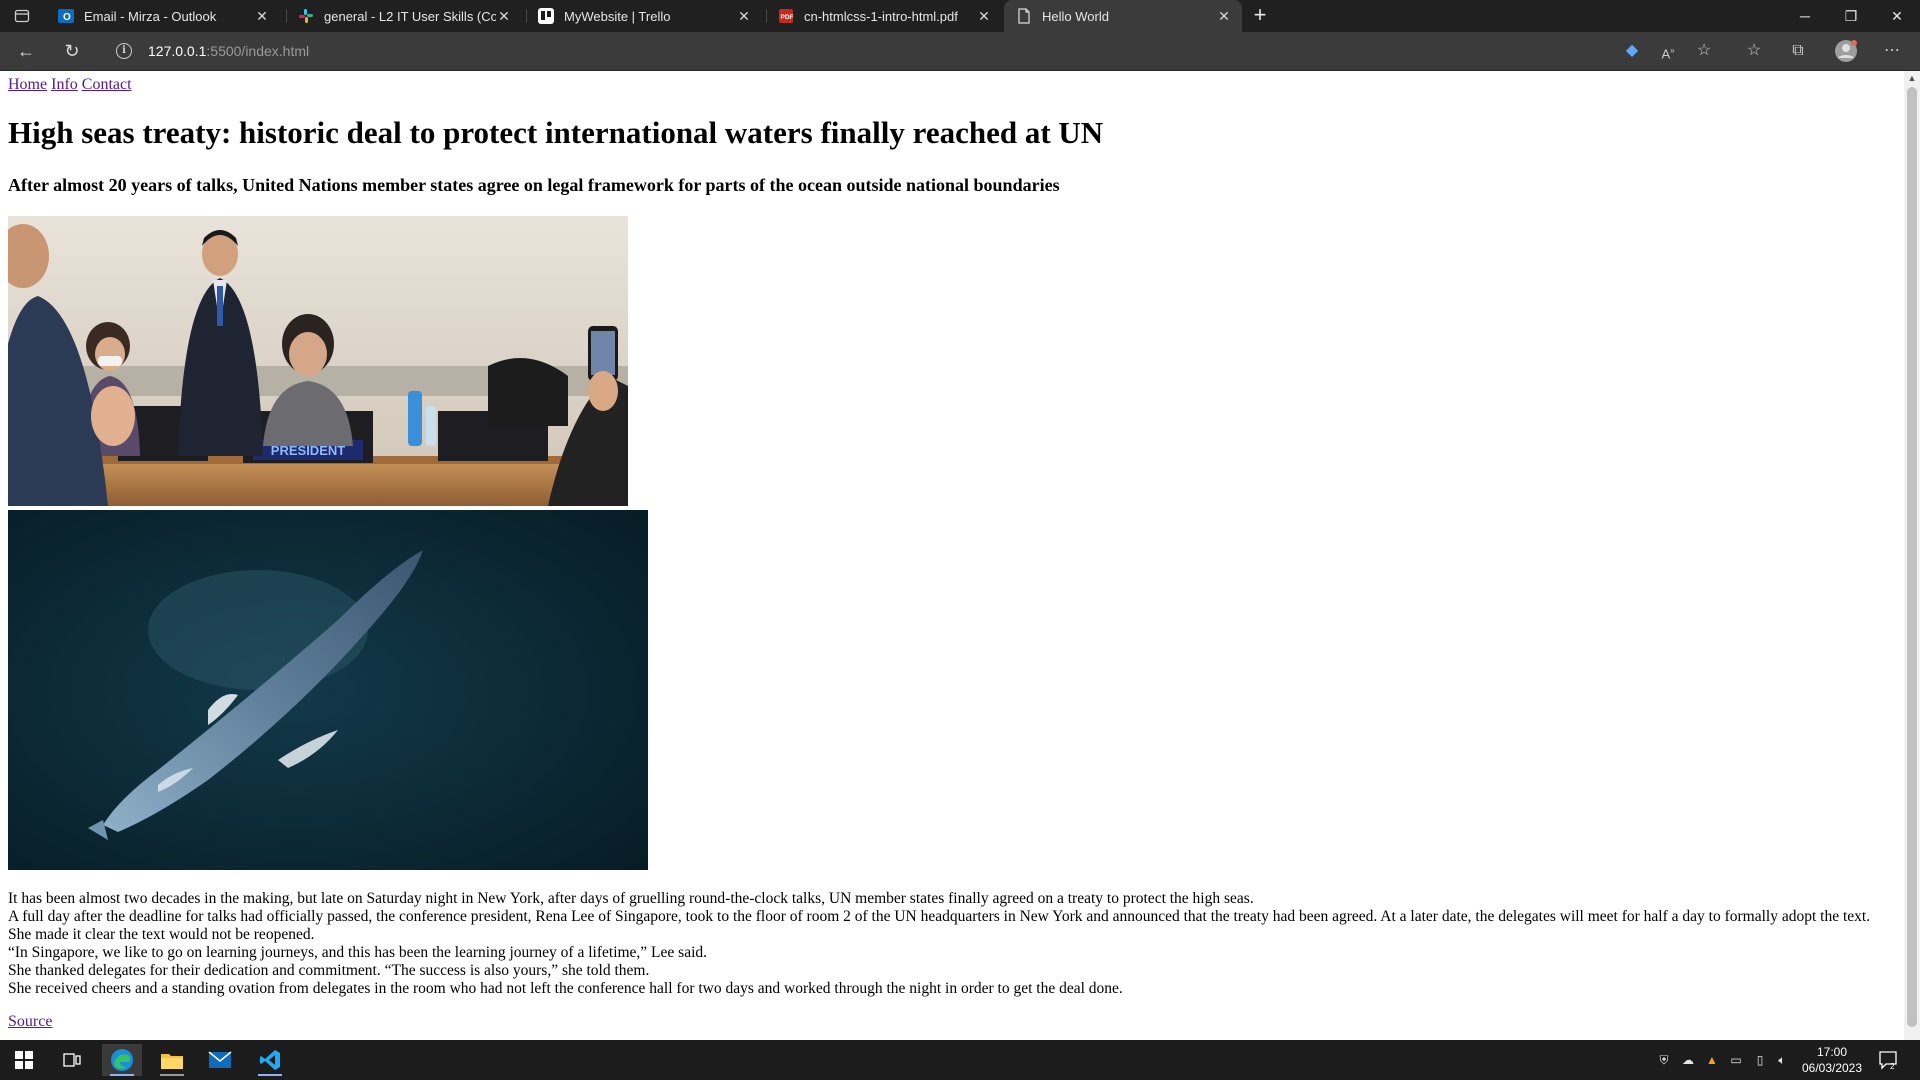 This screenshot has height=1080, width=1920. I want to click on scrollbar-thumb, so click(1912, 557).